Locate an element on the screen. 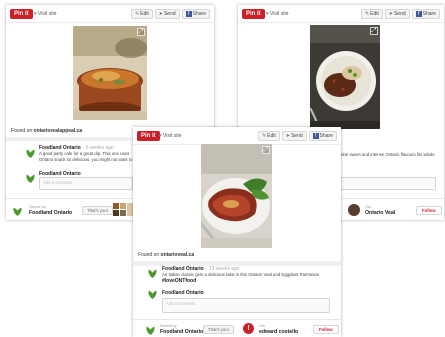 The height and width of the screenshot is (337, 445). pin-icon: ! is located at coordinates (248, 328).